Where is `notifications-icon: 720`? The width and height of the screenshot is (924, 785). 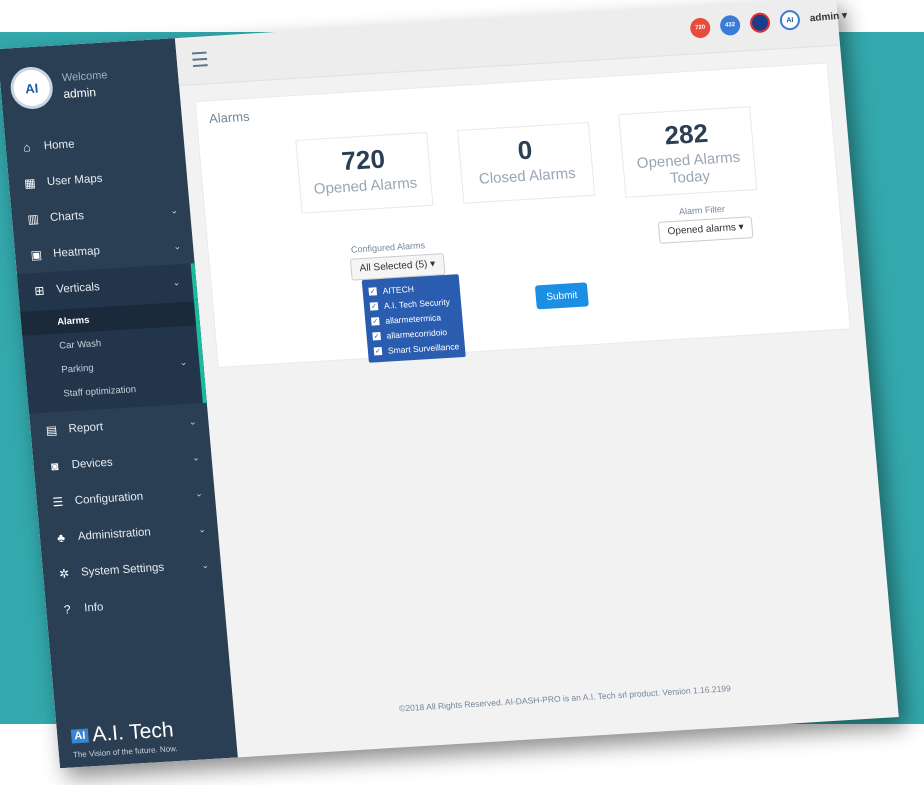
notifications-icon: 720 is located at coordinates (700, 28).